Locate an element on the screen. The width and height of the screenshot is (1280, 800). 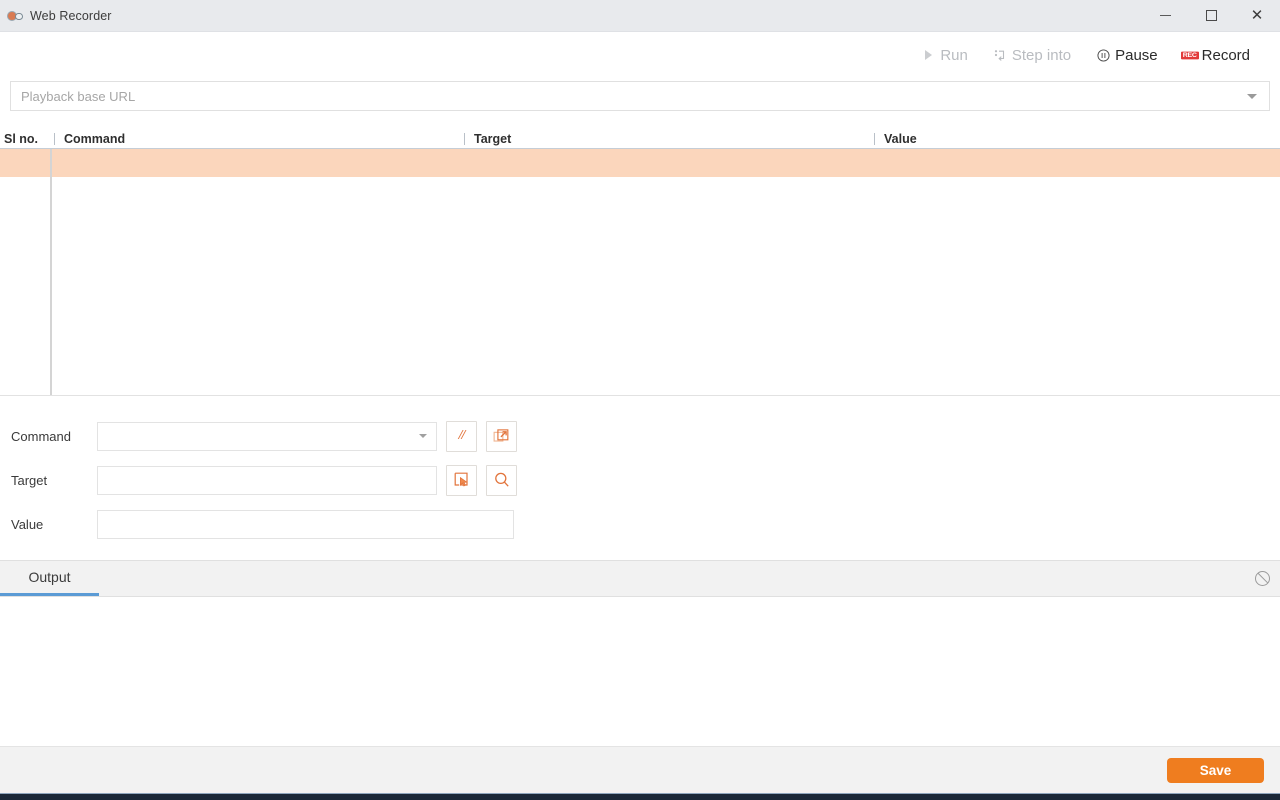
run-button: Run is located at coordinates (944, 55).